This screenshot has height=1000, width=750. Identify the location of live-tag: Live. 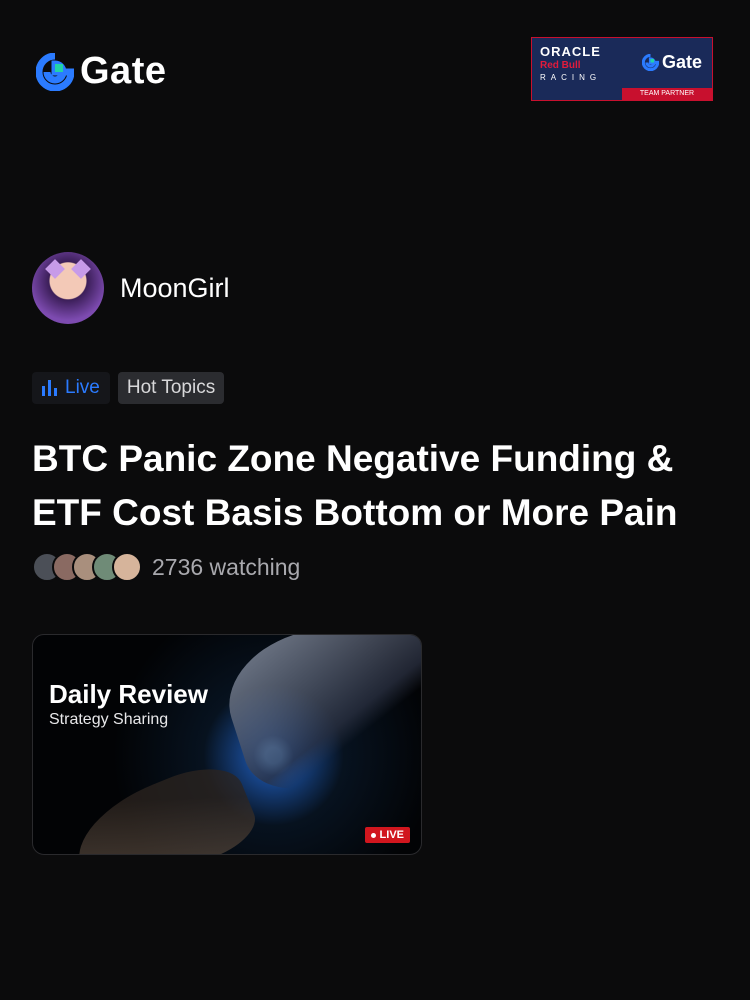
(71, 388).